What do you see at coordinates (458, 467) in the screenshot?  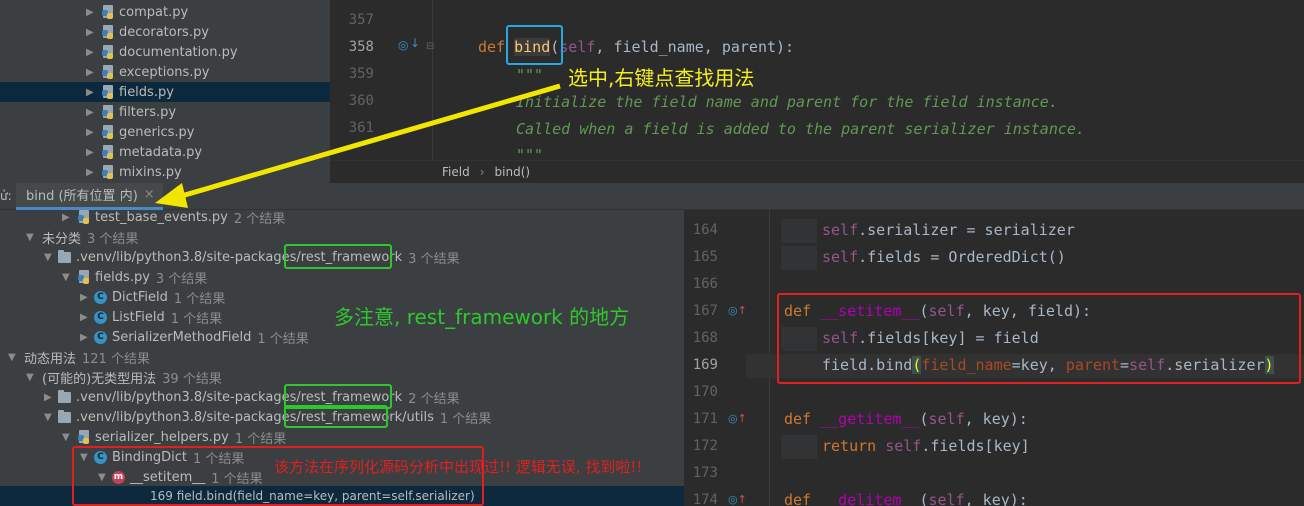 I see `found-note: 该方法在序列化源码分析中出现过!! 逻辑无误, 找到啦!!` at bounding box center [458, 467].